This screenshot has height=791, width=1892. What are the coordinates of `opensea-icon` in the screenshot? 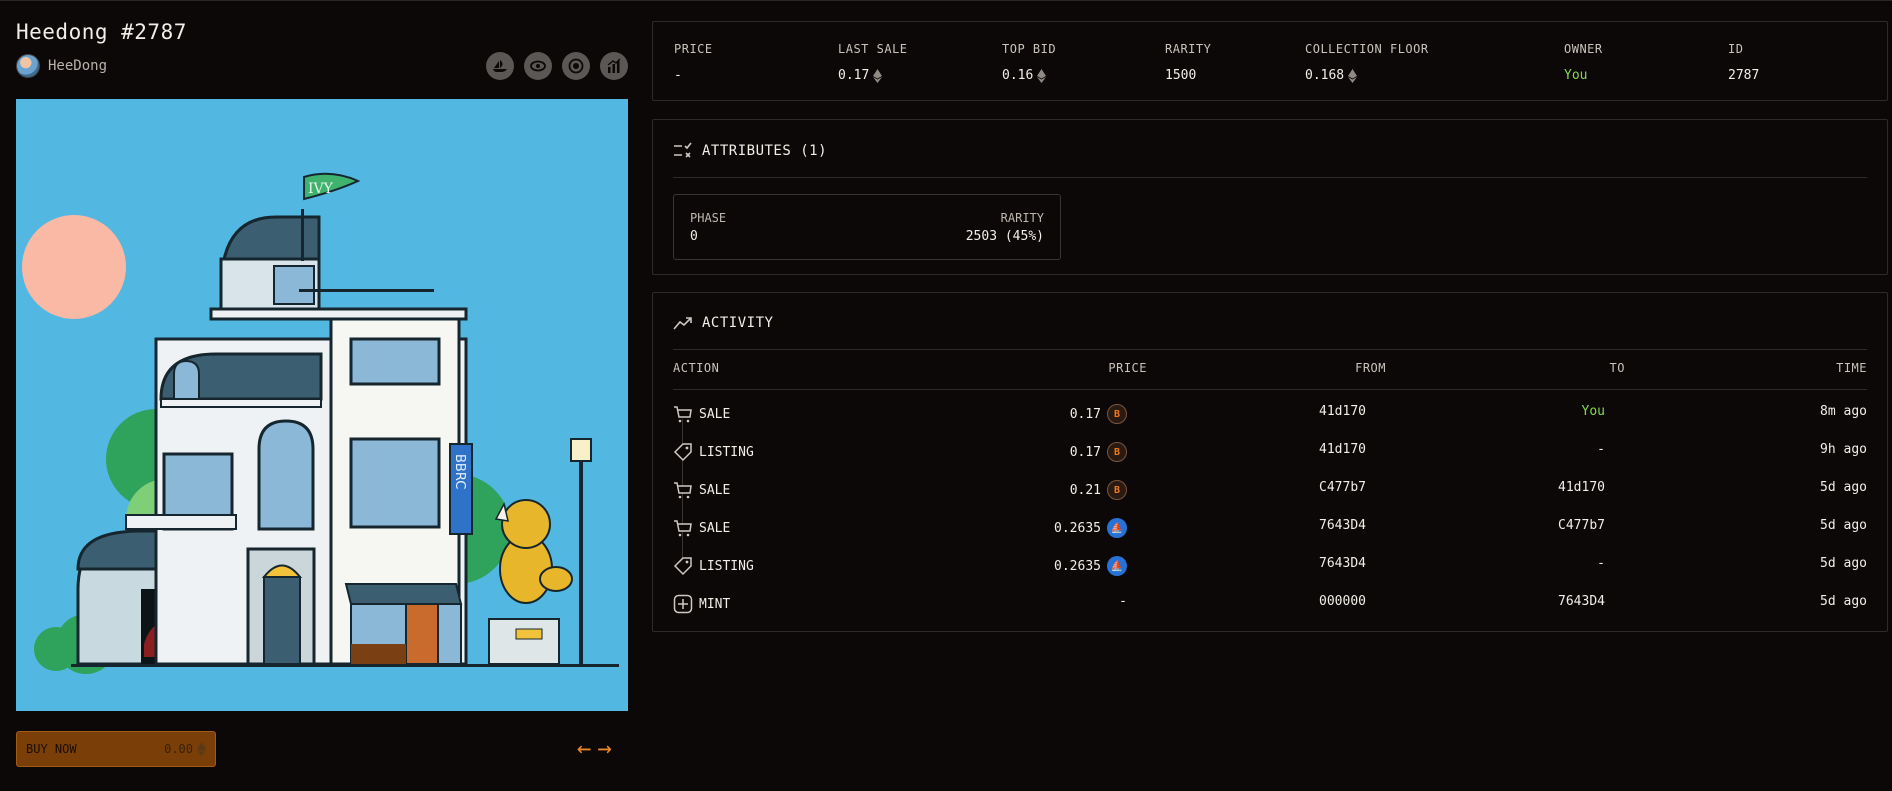 It's located at (500, 66).